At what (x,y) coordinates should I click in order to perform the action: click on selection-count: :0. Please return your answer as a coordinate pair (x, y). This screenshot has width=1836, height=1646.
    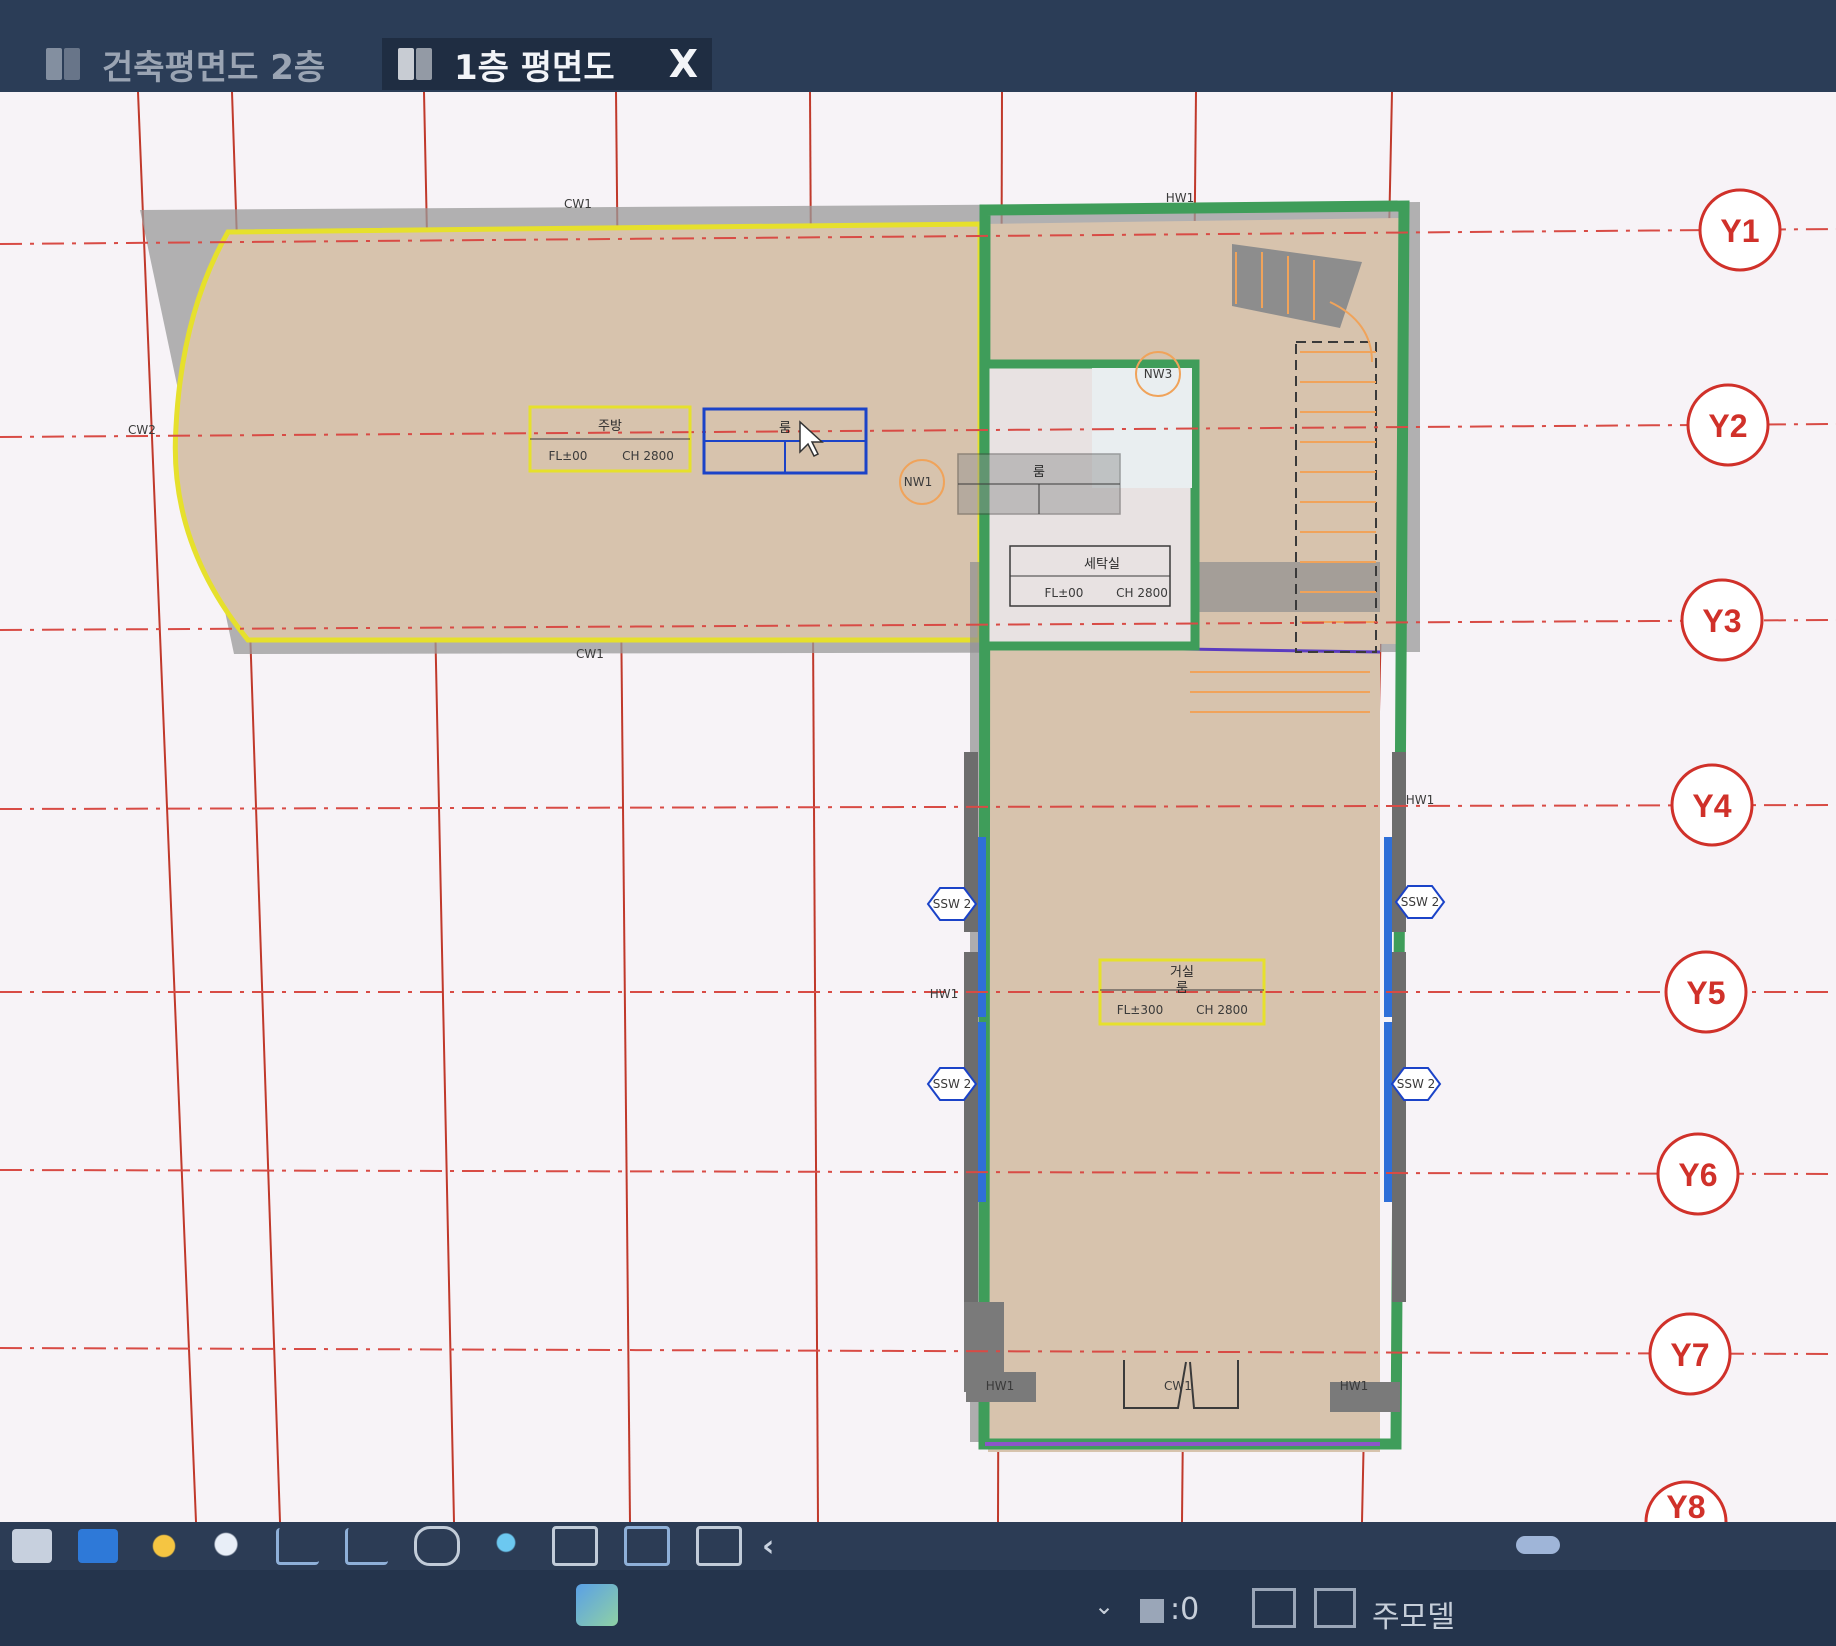
    Looking at the image, I should click on (1185, 1609).